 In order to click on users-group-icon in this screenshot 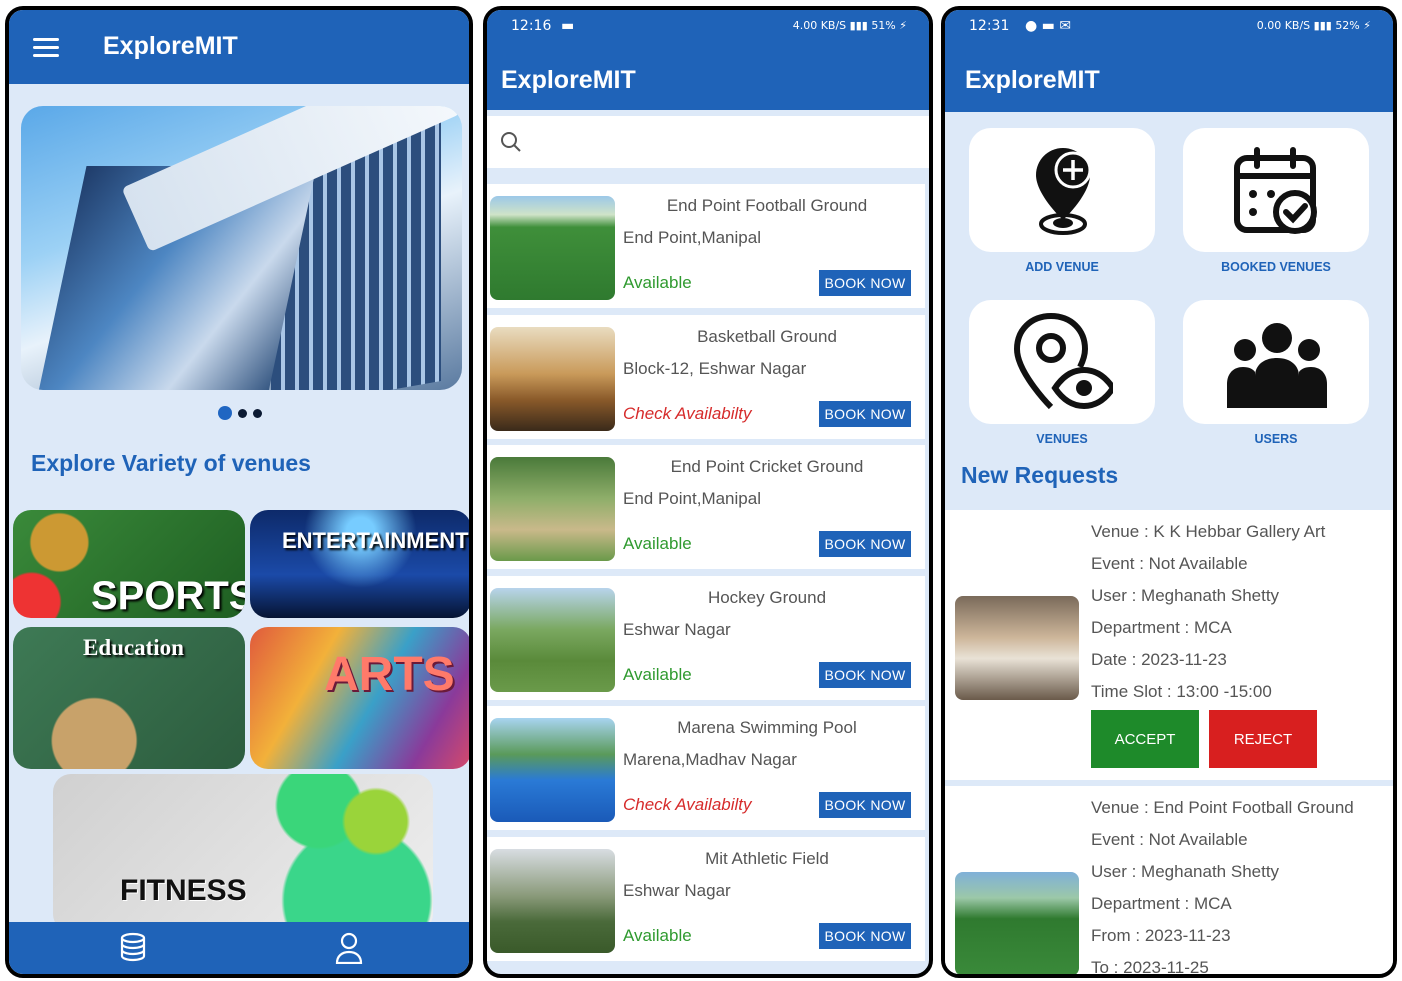, I will do `click(1277, 365)`.